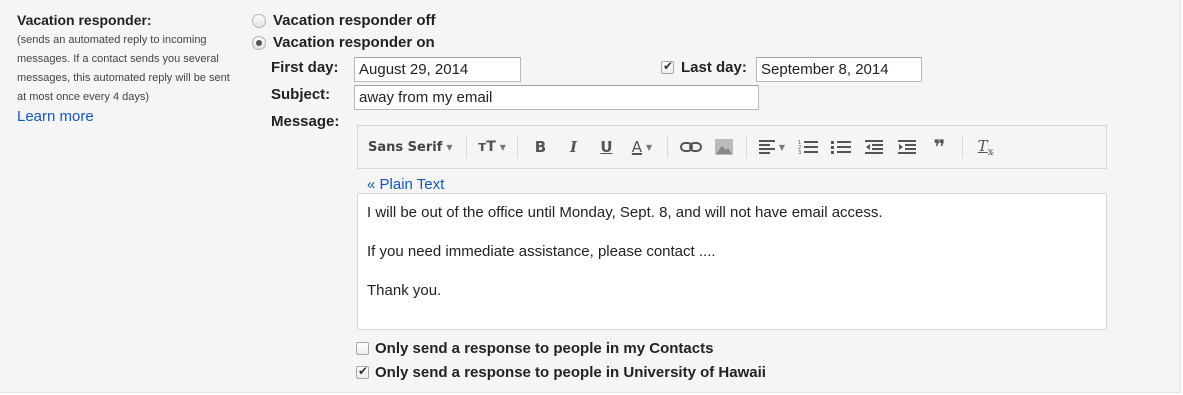 This screenshot has height=395, width=1183. I want to click on bold-icon: B, so click(540, 147).